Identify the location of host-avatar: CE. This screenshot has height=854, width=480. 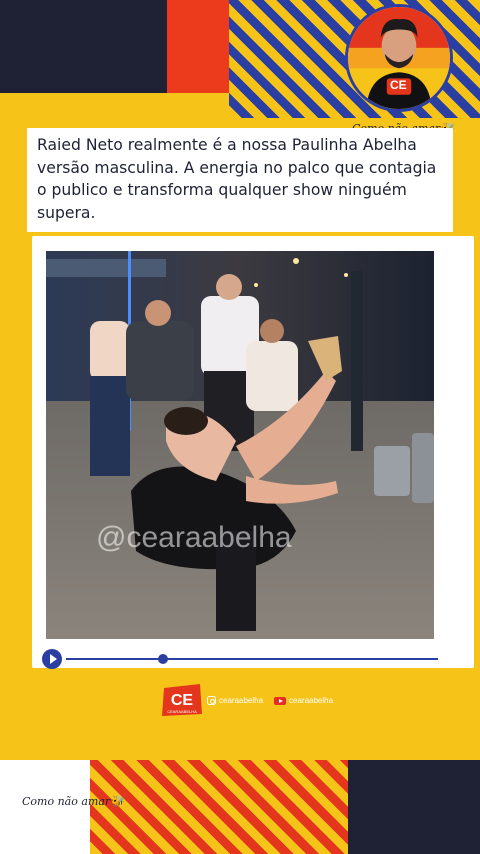
(399, 58).